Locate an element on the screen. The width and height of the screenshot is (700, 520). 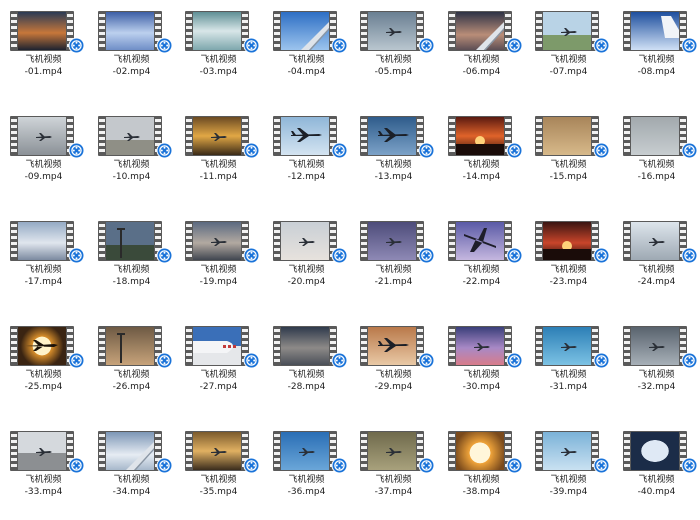
file-name-label: 飞机视频 -16.mp4 is located at coordinates (656, 171).